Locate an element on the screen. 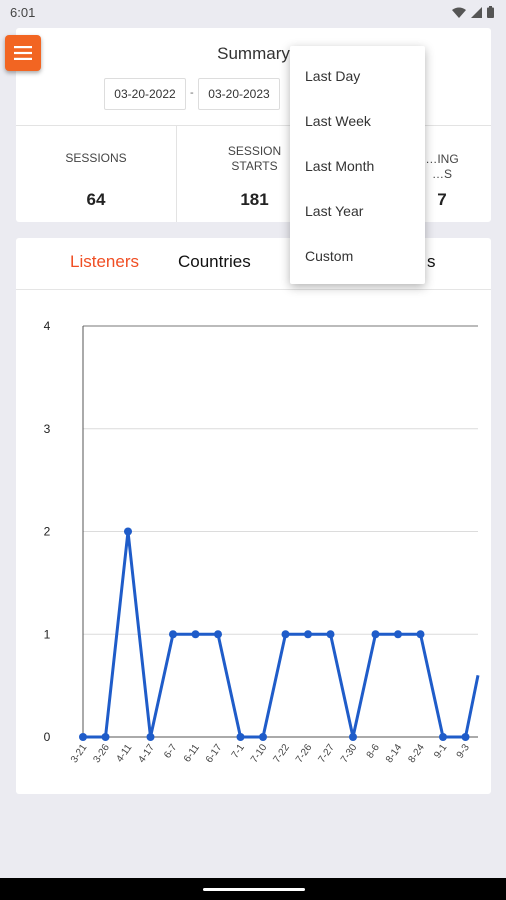 The width and height of the screenshot is (506, 900). navigation-bar is located at coordinates (253, 889).